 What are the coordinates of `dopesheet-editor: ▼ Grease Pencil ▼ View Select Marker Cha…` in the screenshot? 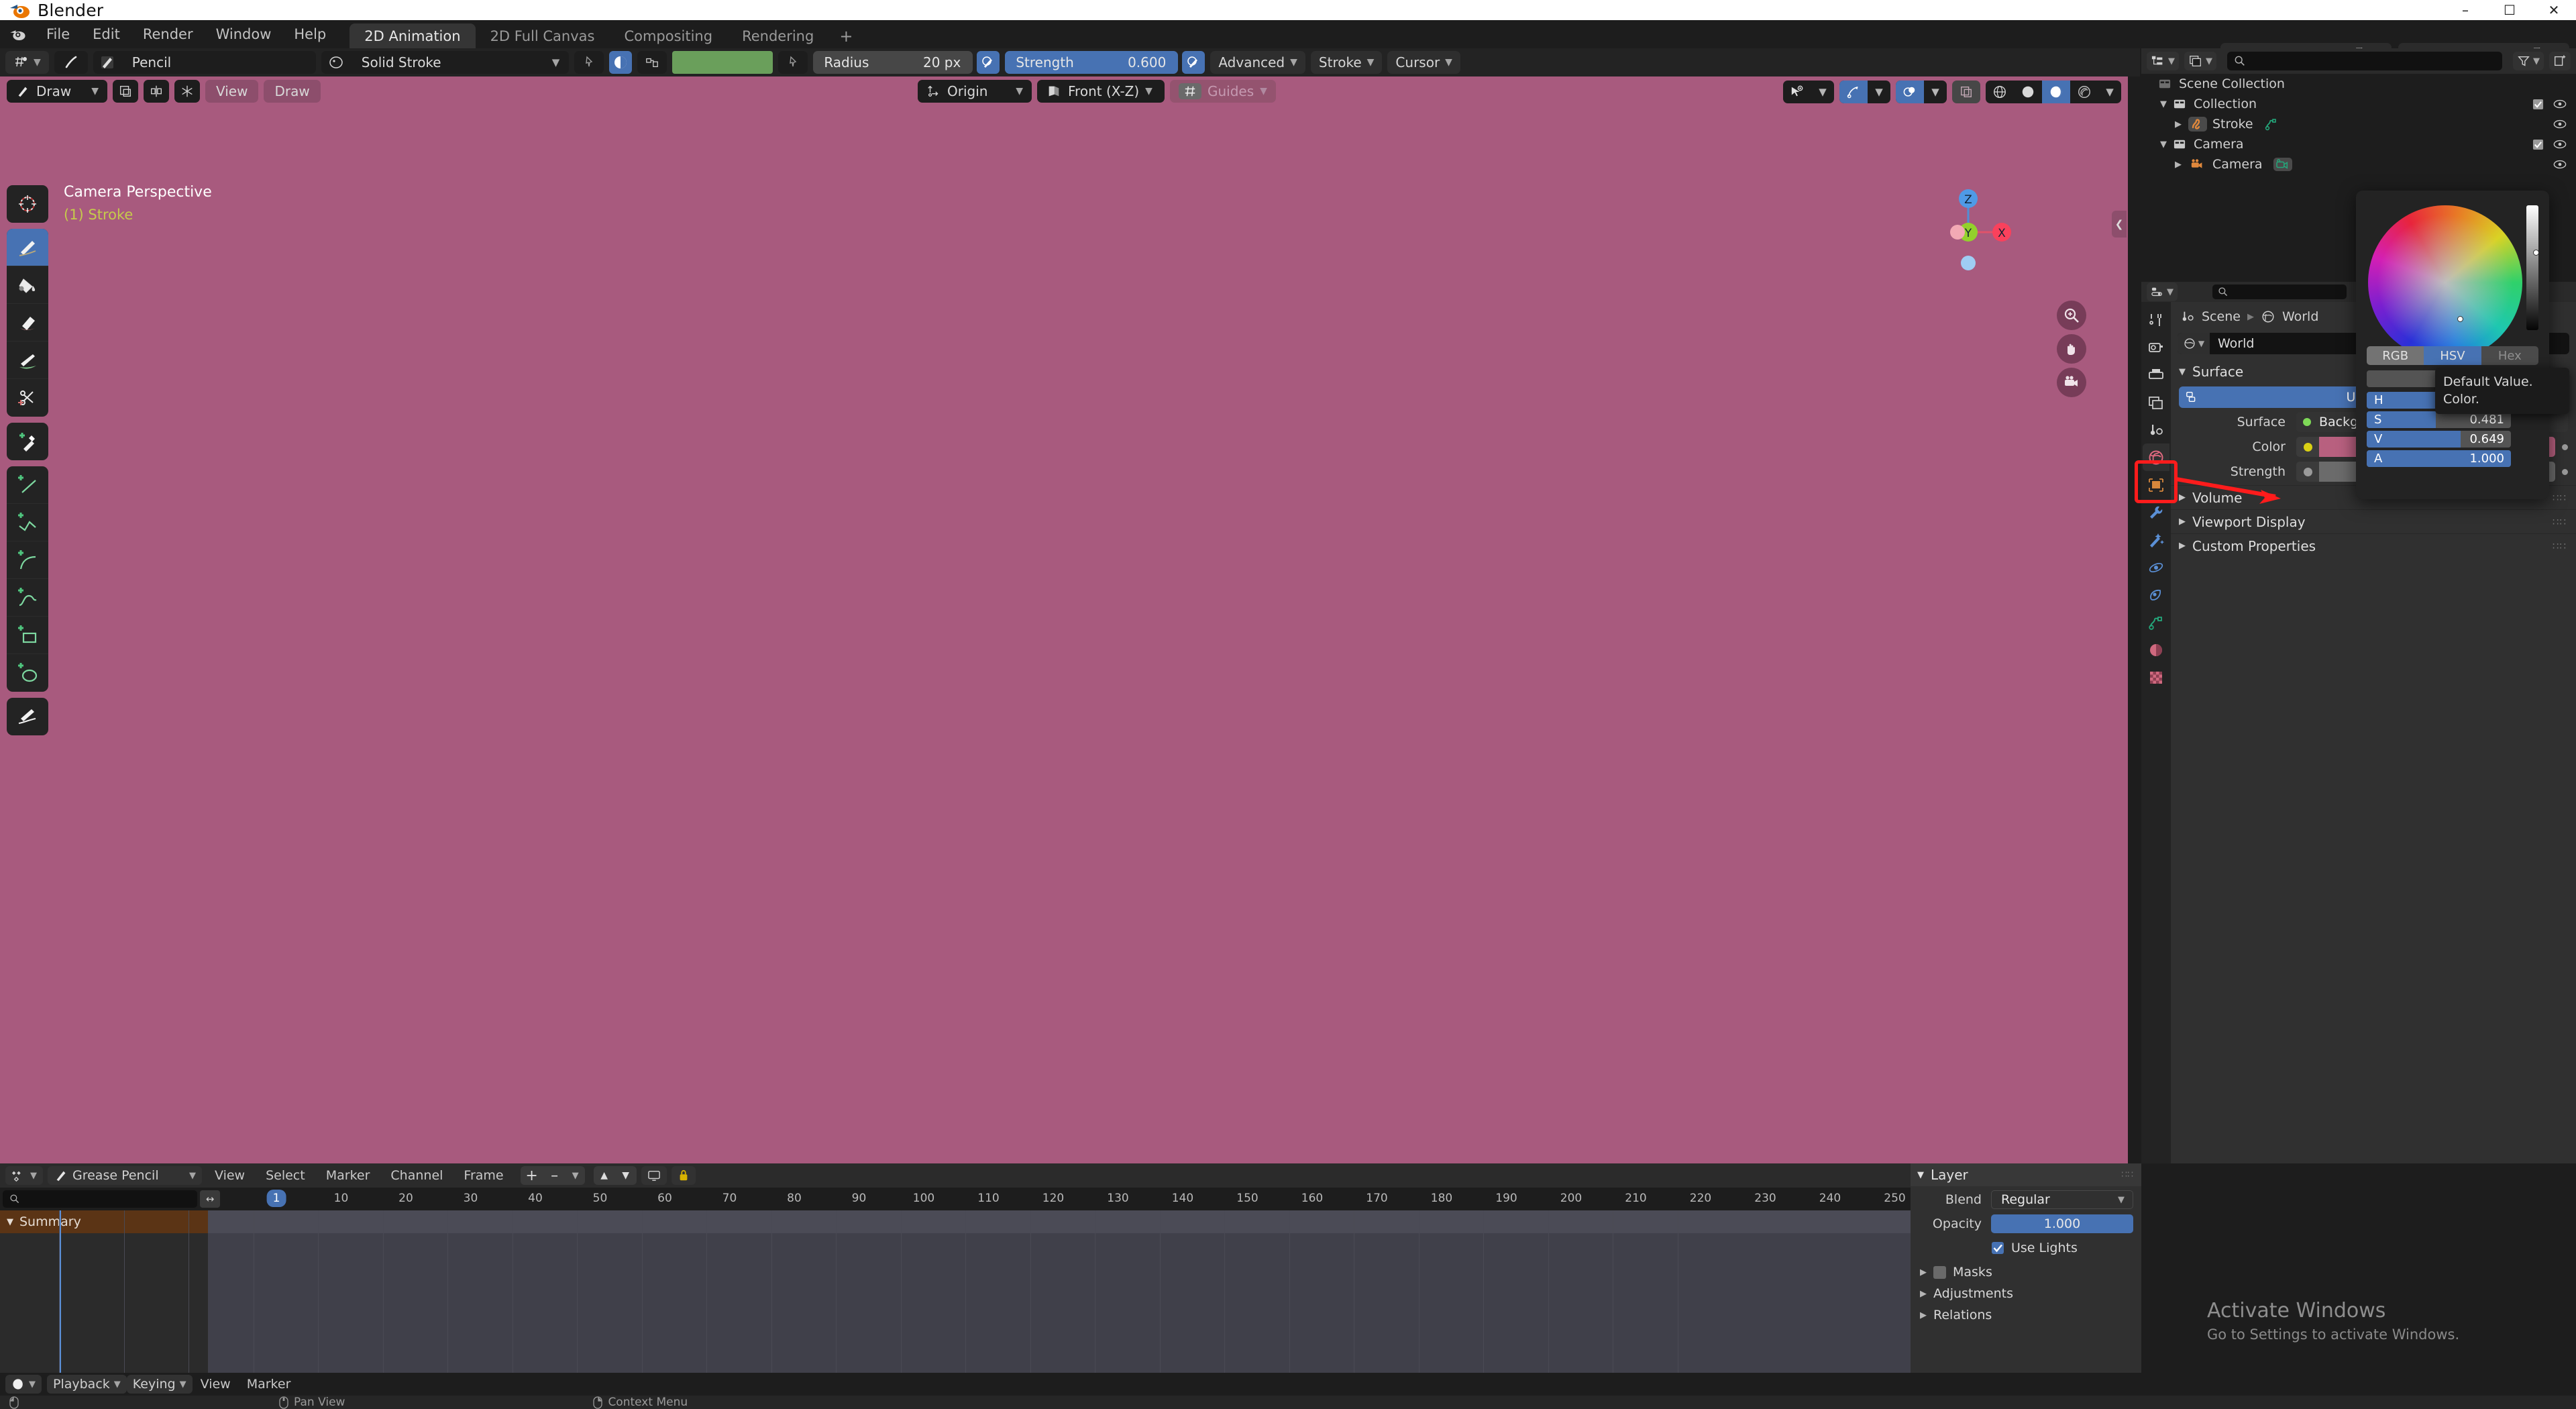 It's located at (955, 1268).